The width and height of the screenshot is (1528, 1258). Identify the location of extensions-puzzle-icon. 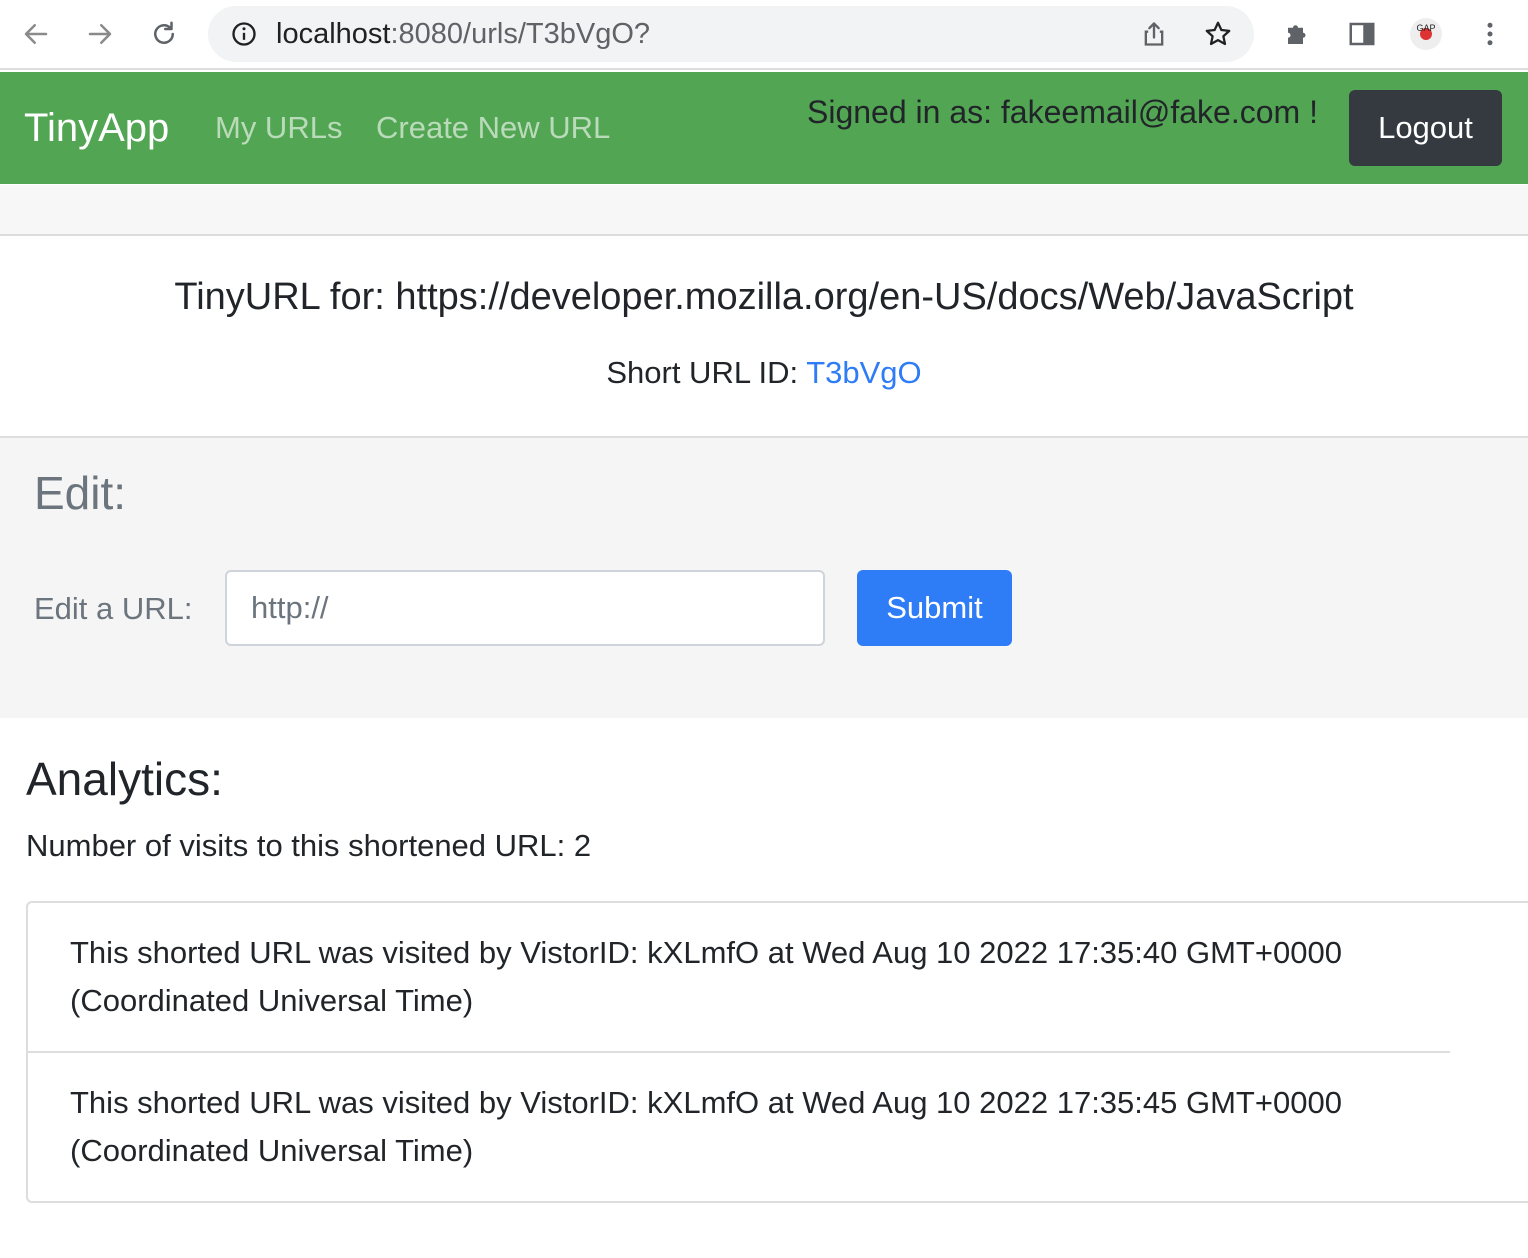
(1298, 34).